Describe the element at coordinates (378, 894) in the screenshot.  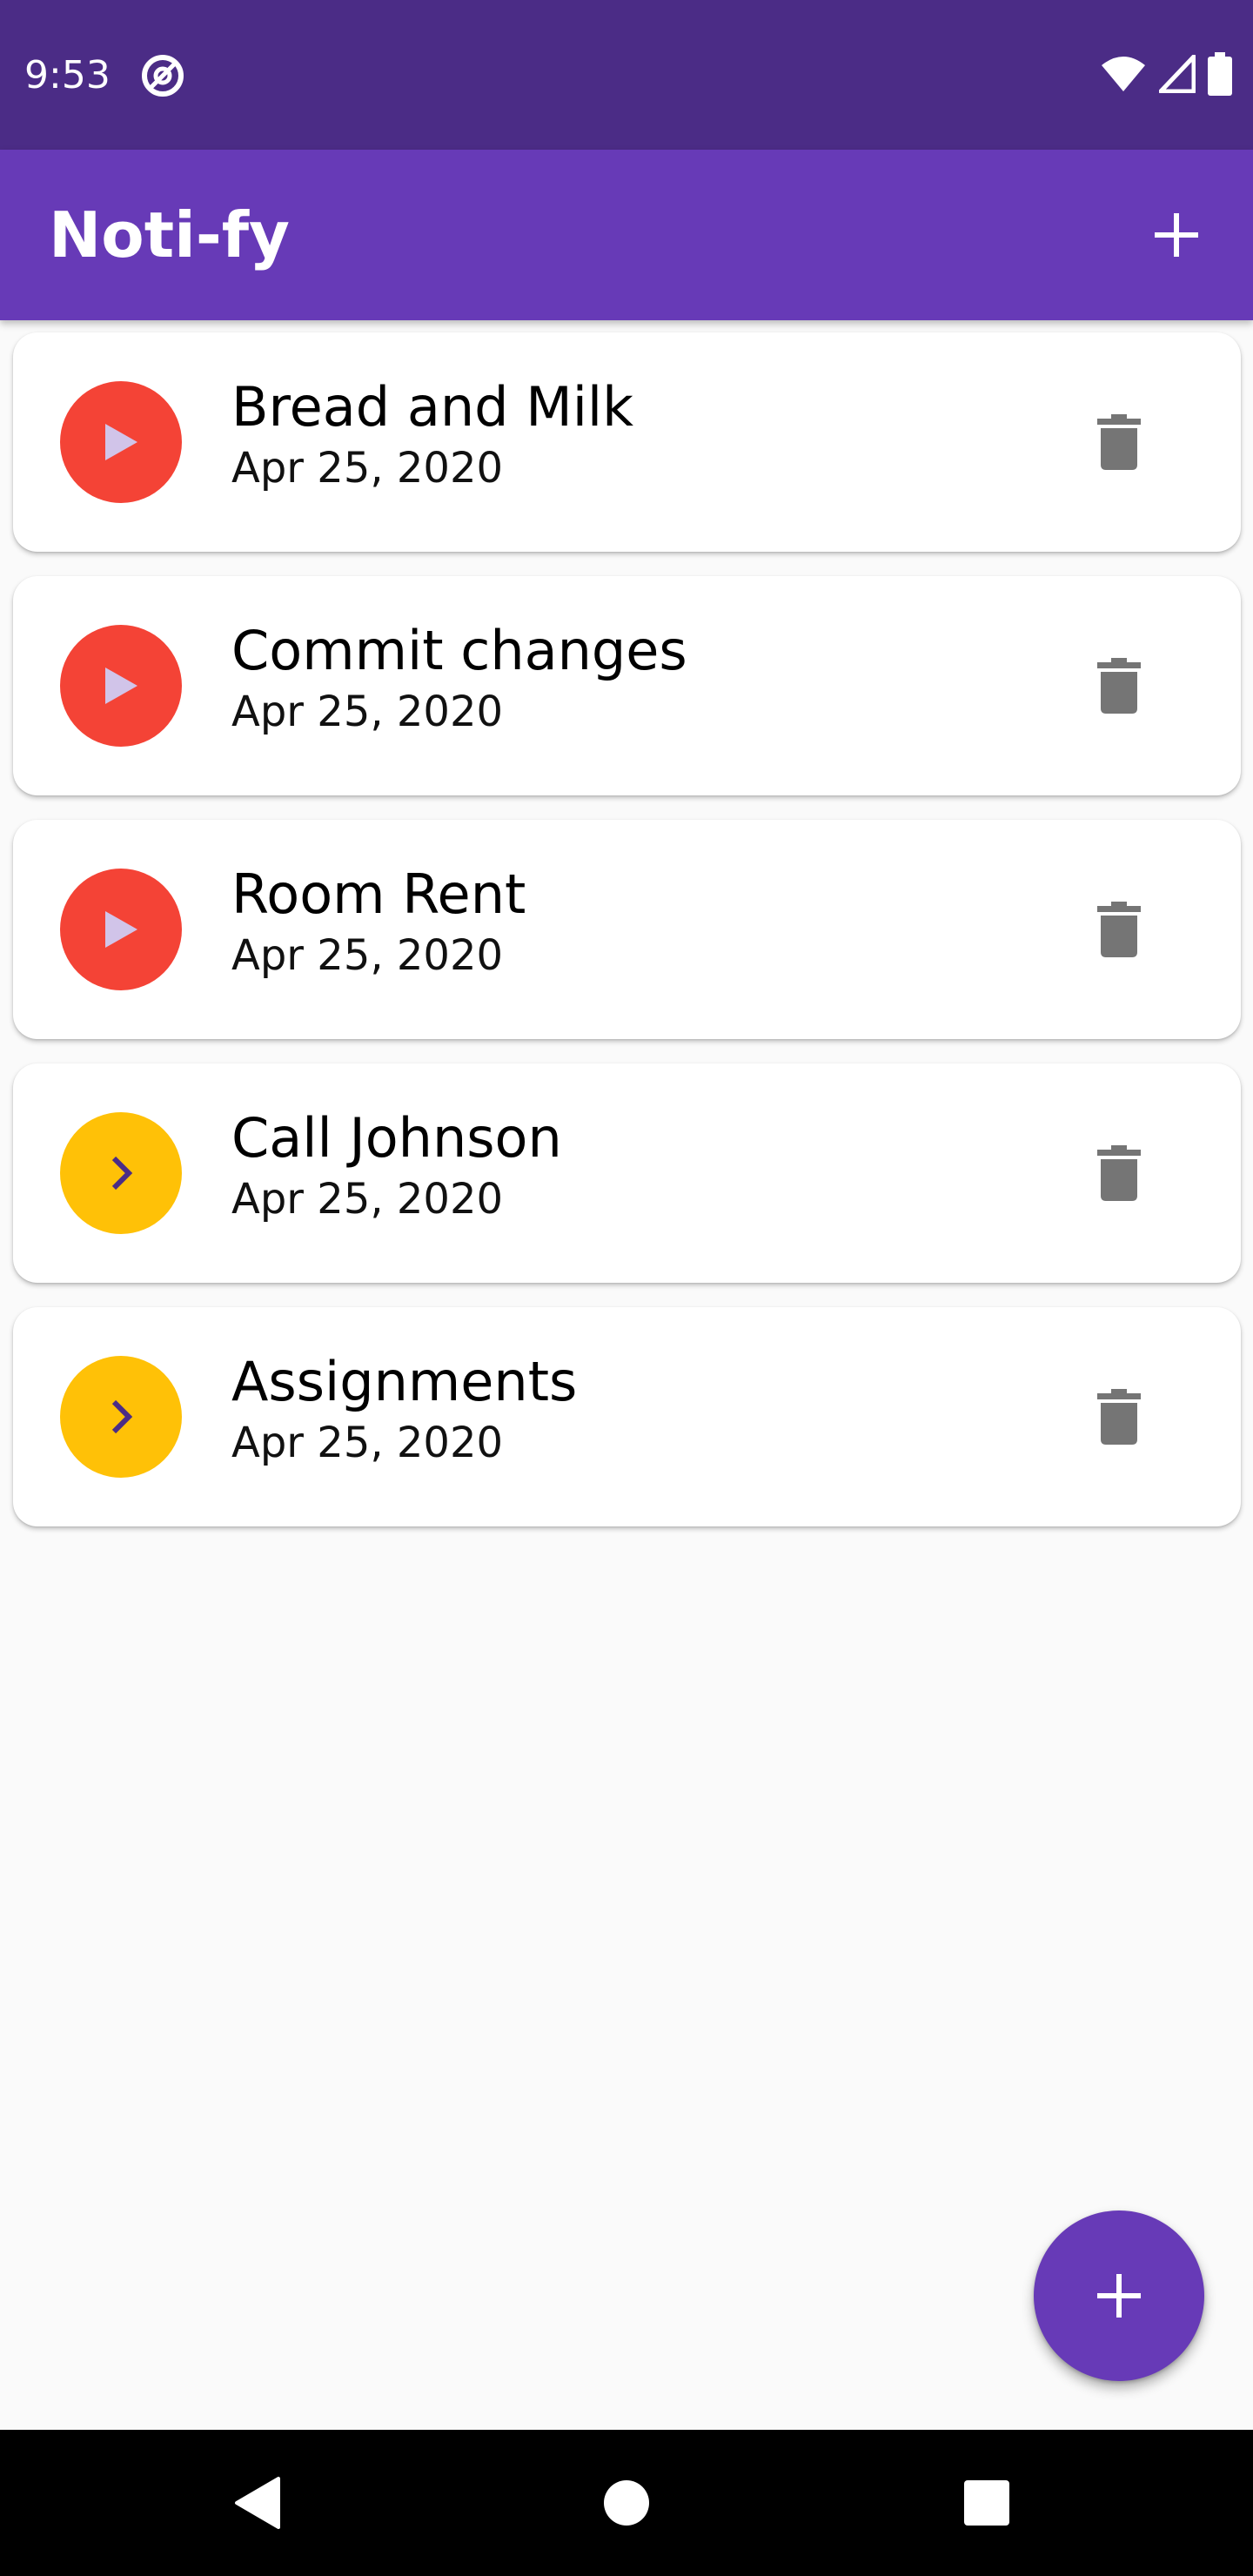
I see `note-title: Room Rent` at that location.